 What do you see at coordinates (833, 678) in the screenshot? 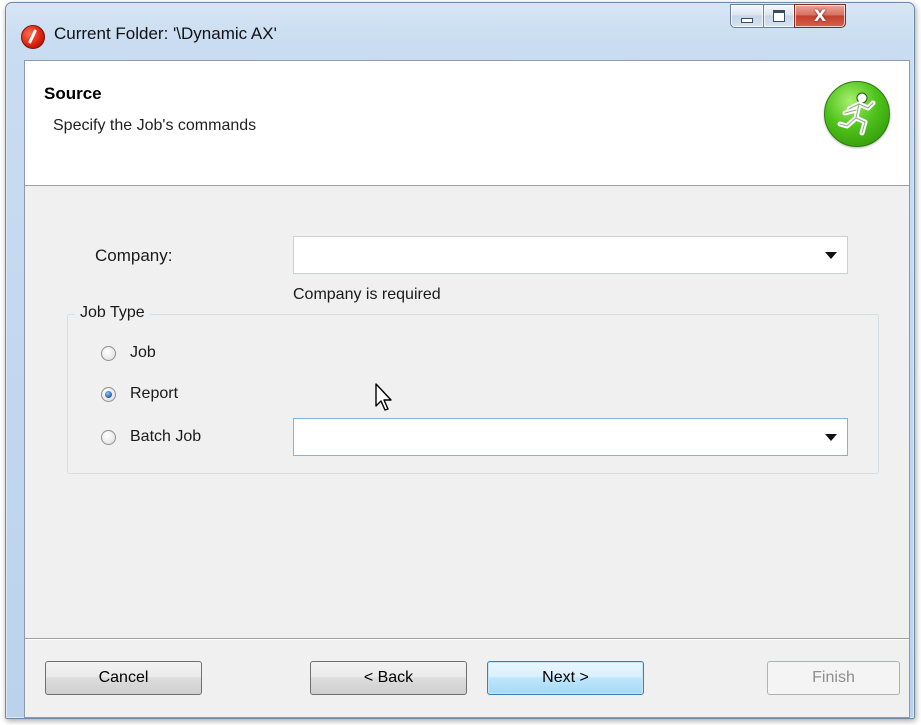
I see `finish-button: Finish` at bounding box center [833, 678].